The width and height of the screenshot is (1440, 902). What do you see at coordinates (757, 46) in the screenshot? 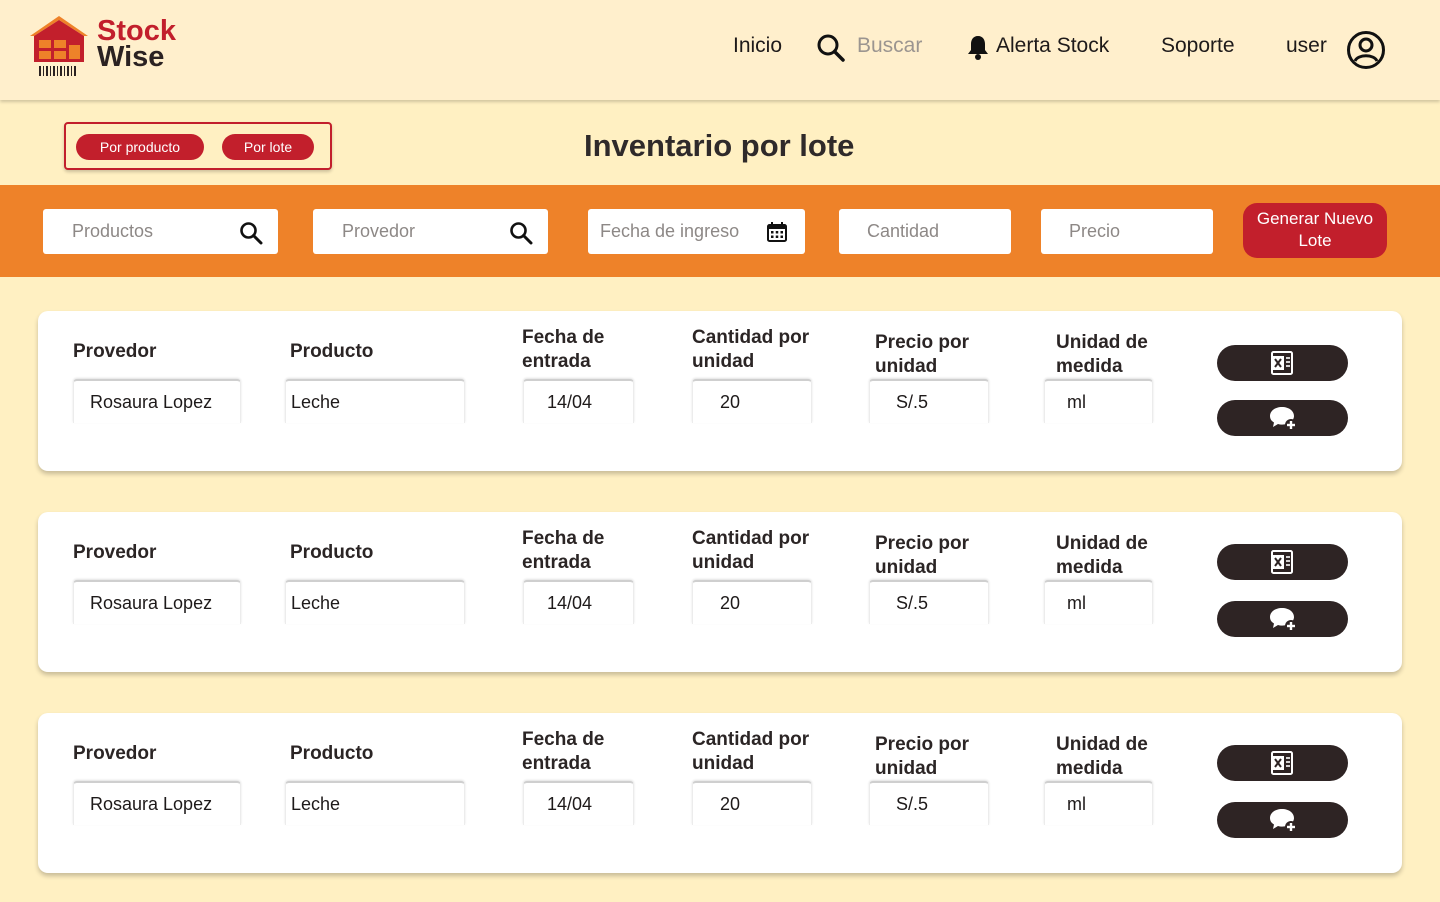
I see `nav-home: Inicio` at bounding box center [757, 46].